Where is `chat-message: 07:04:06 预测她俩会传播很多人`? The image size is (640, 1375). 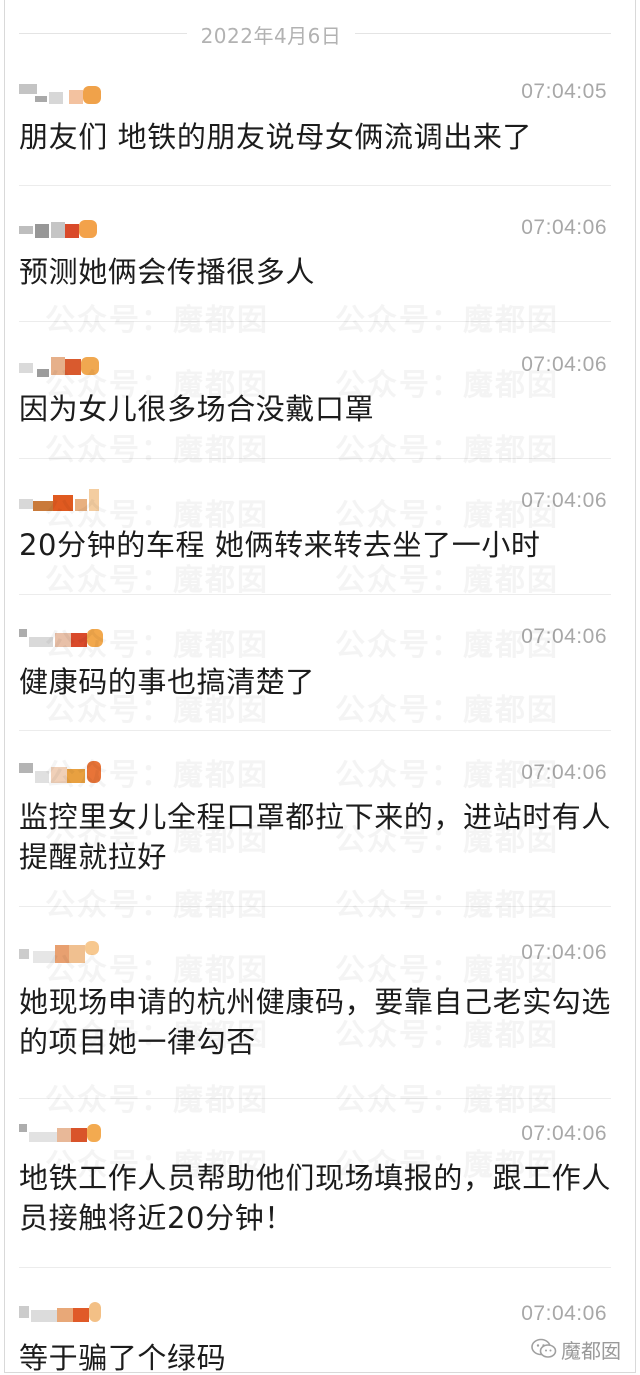
chat-message: 07:04:06 预测她俩会传播很多人 is located at coordinates (320, 269).